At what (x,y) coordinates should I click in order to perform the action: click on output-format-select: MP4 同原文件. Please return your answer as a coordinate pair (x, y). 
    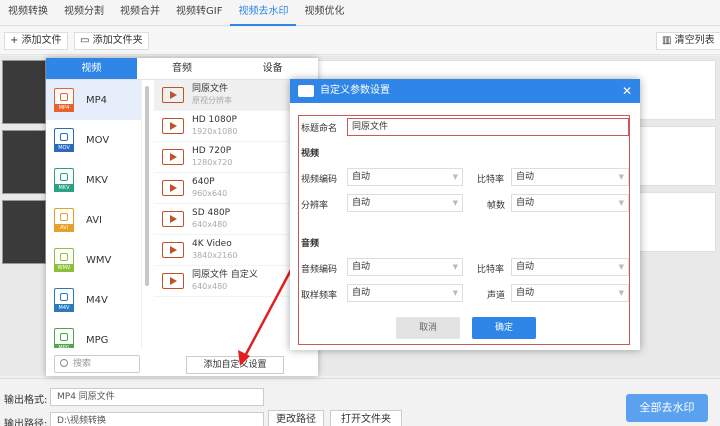
    Looking at the image, I should click on (157, 397).